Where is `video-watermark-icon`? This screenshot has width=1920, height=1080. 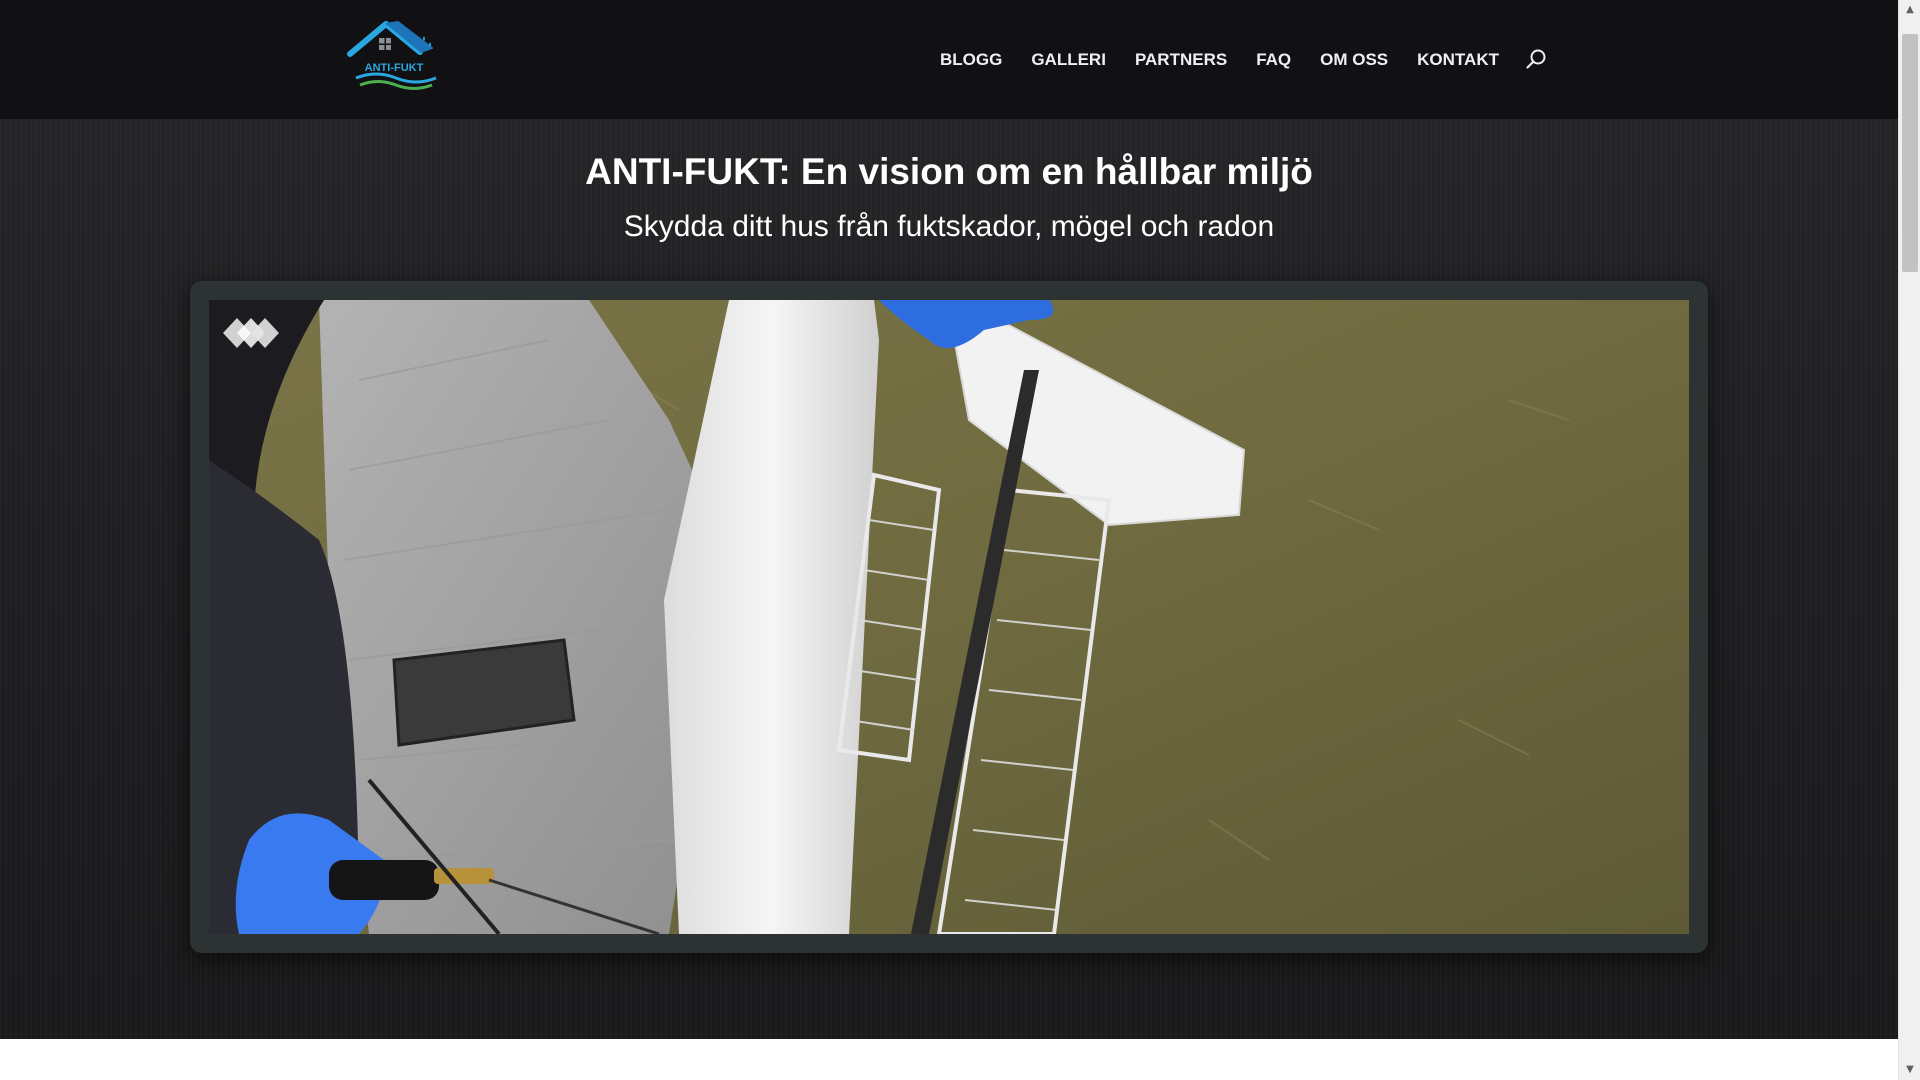
video-watermark-icon is located at coordinates (251, 333).